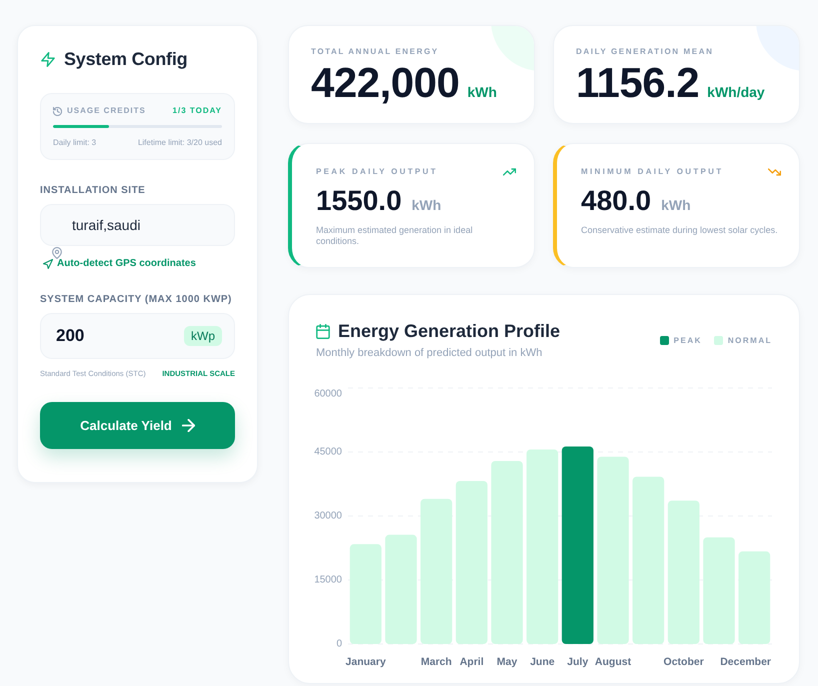 Image resolution: width=818 pixels, height=686 pixels. Describe the element at coordinates (472, 662) in the screenshot. I see `x-axis-label: April` at that location.